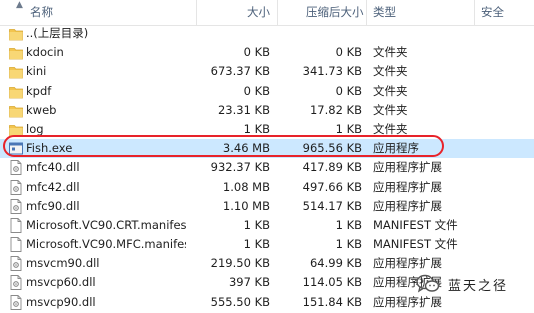  Describe the element at coordinates (36, 71) in the screenshot. I see `file-name: kini` at that location.